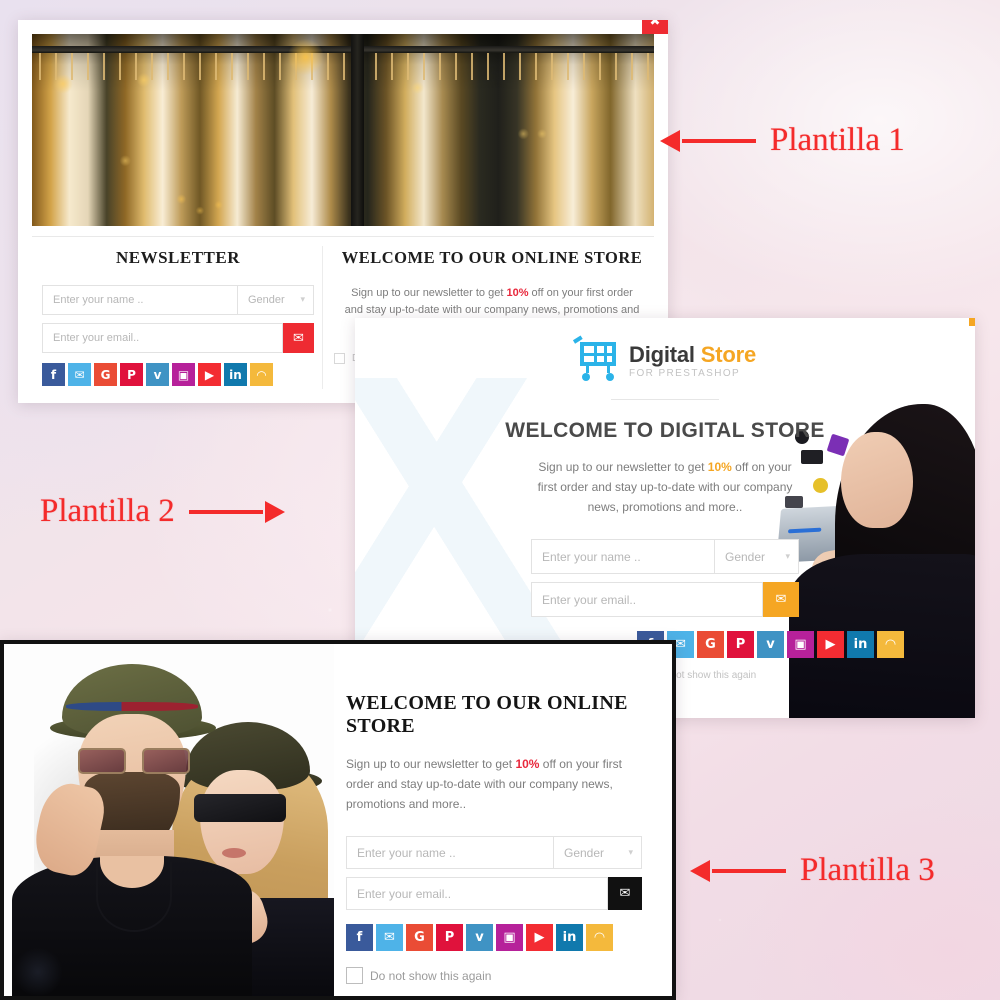 The width and height of the screenshot is (1000, 1000). Describe the element at coordinates (169, 820) in the screenshot. I see `photo-couple` at that location.